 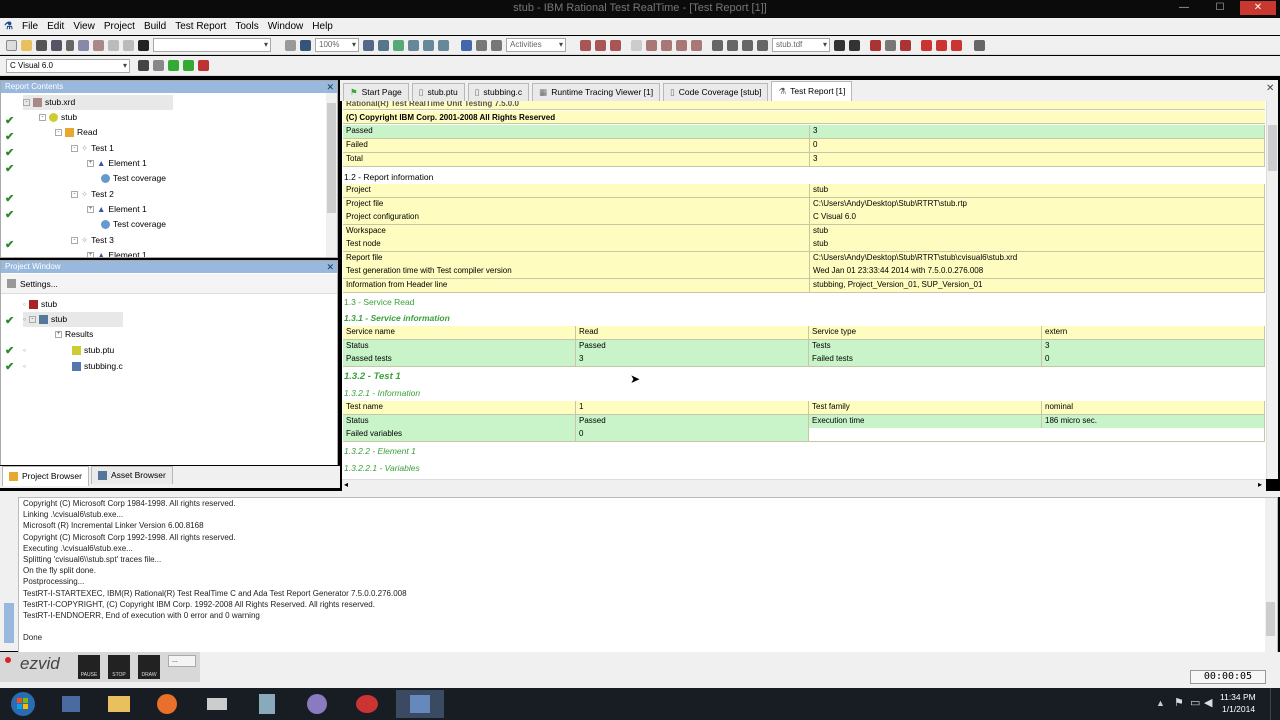 What do you see at coordinates (286, 26) in the screenshot?
I see `menu-window: Window` at bounding box center [286, 26].